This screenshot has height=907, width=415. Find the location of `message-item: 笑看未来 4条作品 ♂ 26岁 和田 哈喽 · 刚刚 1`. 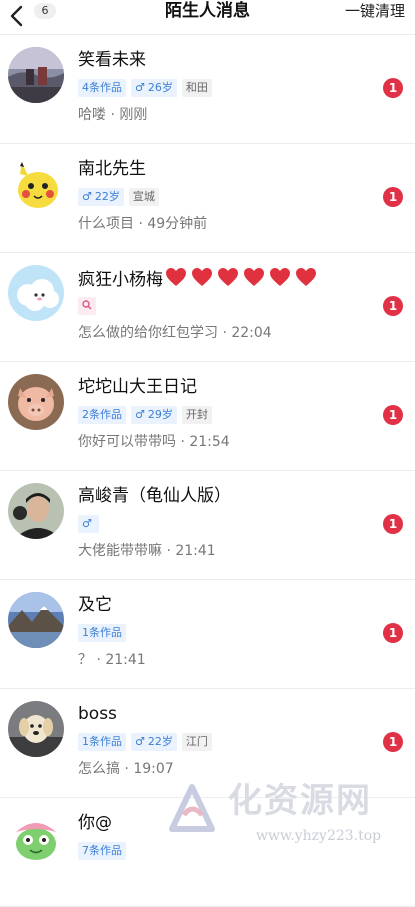

message-item: 笑看未来 4条作品 ♂ 26岁 和田 哈喽 · 刚刚 1 is located at coordinates (207, 89).